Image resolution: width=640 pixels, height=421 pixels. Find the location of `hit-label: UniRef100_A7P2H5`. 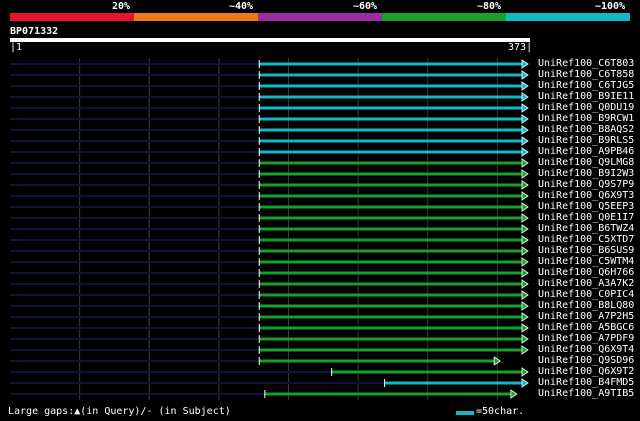

hit-label: UniRef100_A7P2H5 is located at coordinates (586, 316).